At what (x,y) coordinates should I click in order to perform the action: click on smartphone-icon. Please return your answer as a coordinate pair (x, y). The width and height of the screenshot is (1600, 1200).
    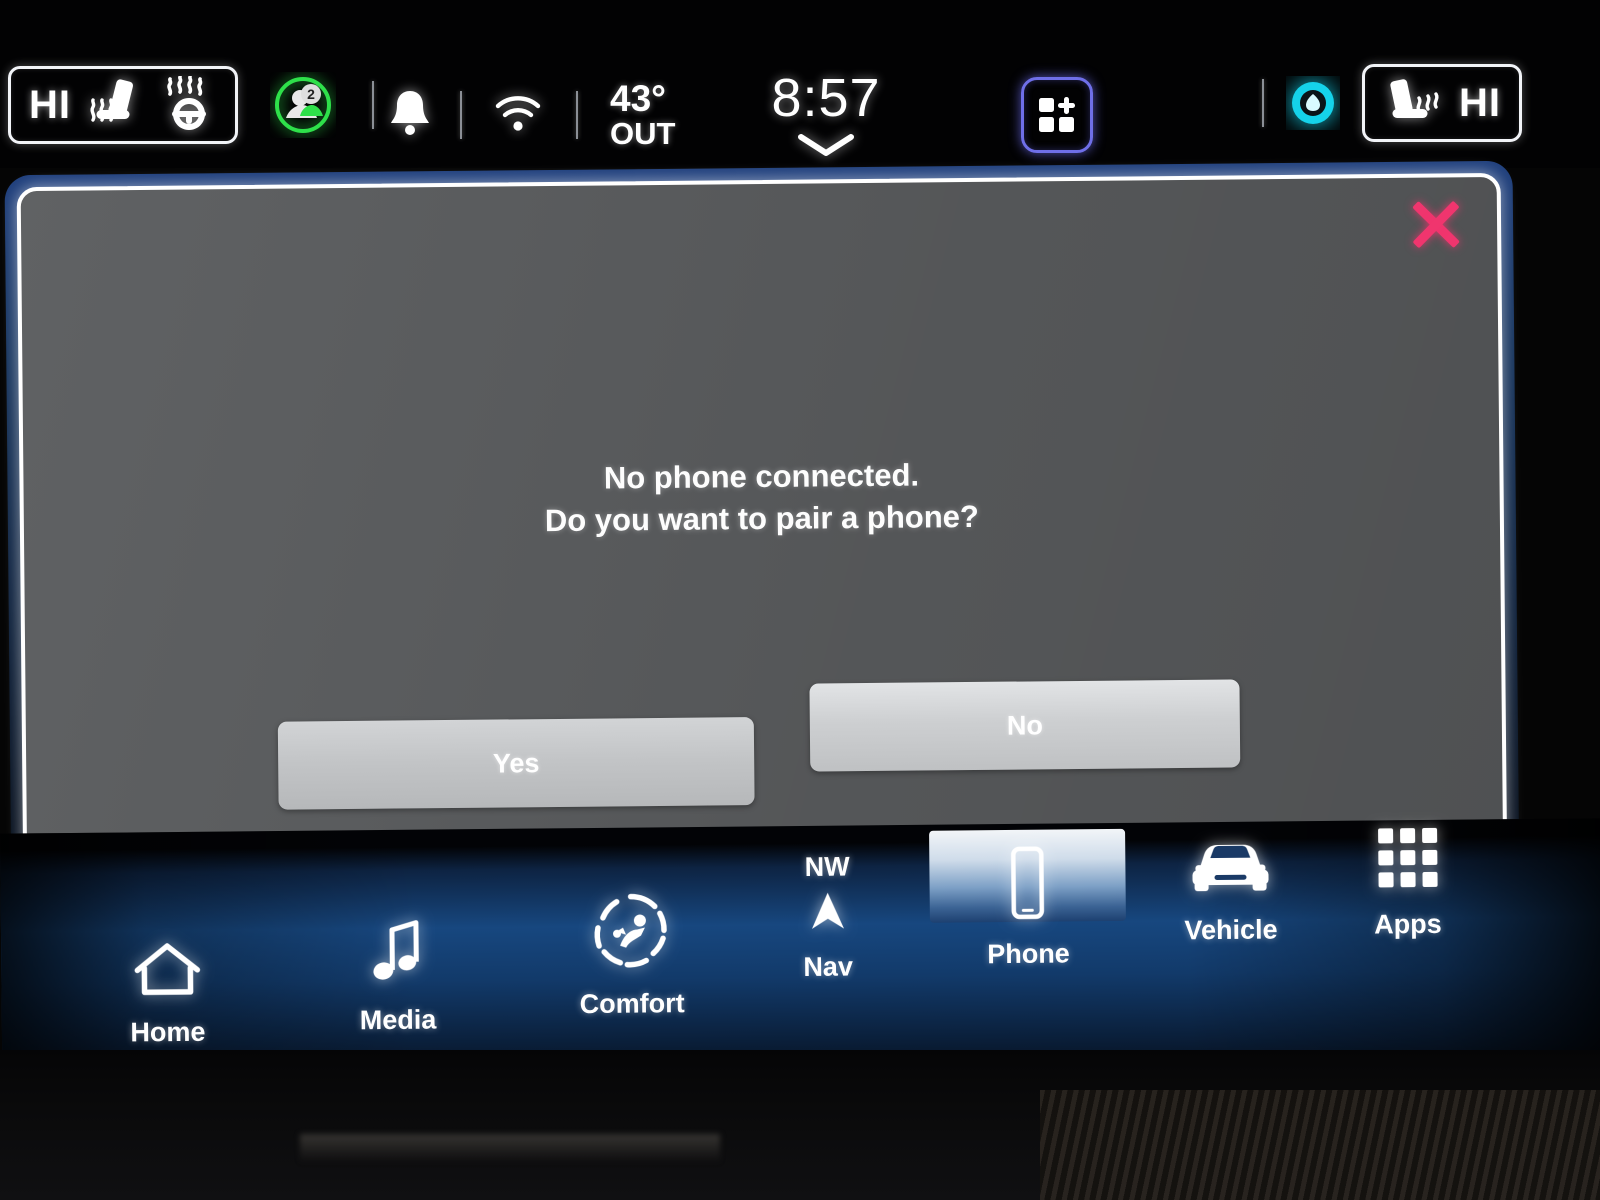
    Looking at the image, I should click on (1027, 885).